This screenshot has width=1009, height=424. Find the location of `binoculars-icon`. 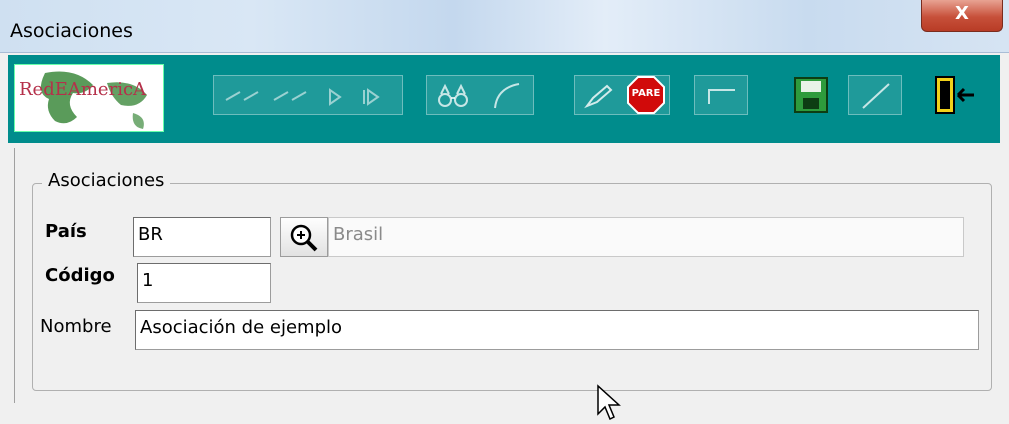

binoculars-icon is located at coordinates (479, 96).